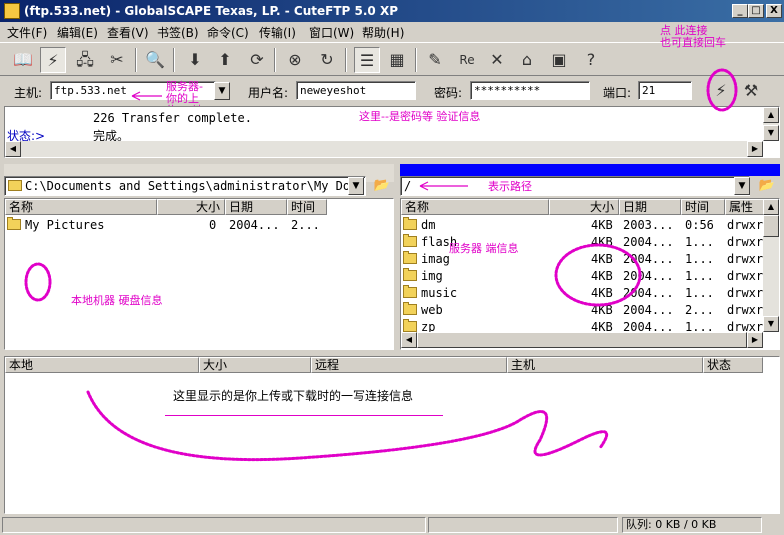 This screenshot has height=535, width=784. I want to click on scribble-circle-local, so click(38, 282).